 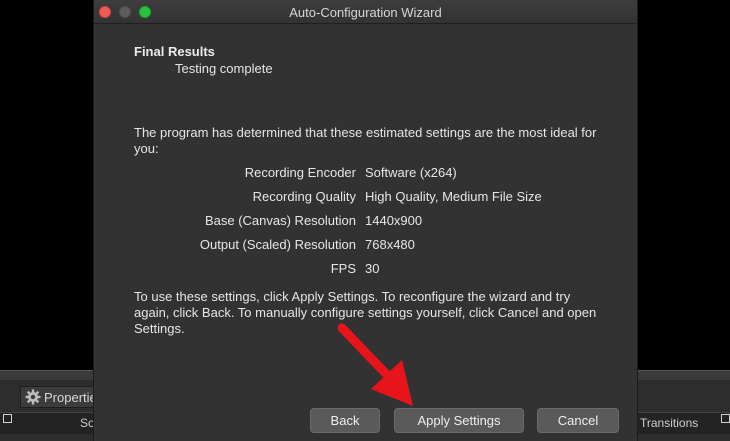 I want to click on setting-row-recording-encoder: Recording Encoder Software (x264), so click(x=374, y=173).